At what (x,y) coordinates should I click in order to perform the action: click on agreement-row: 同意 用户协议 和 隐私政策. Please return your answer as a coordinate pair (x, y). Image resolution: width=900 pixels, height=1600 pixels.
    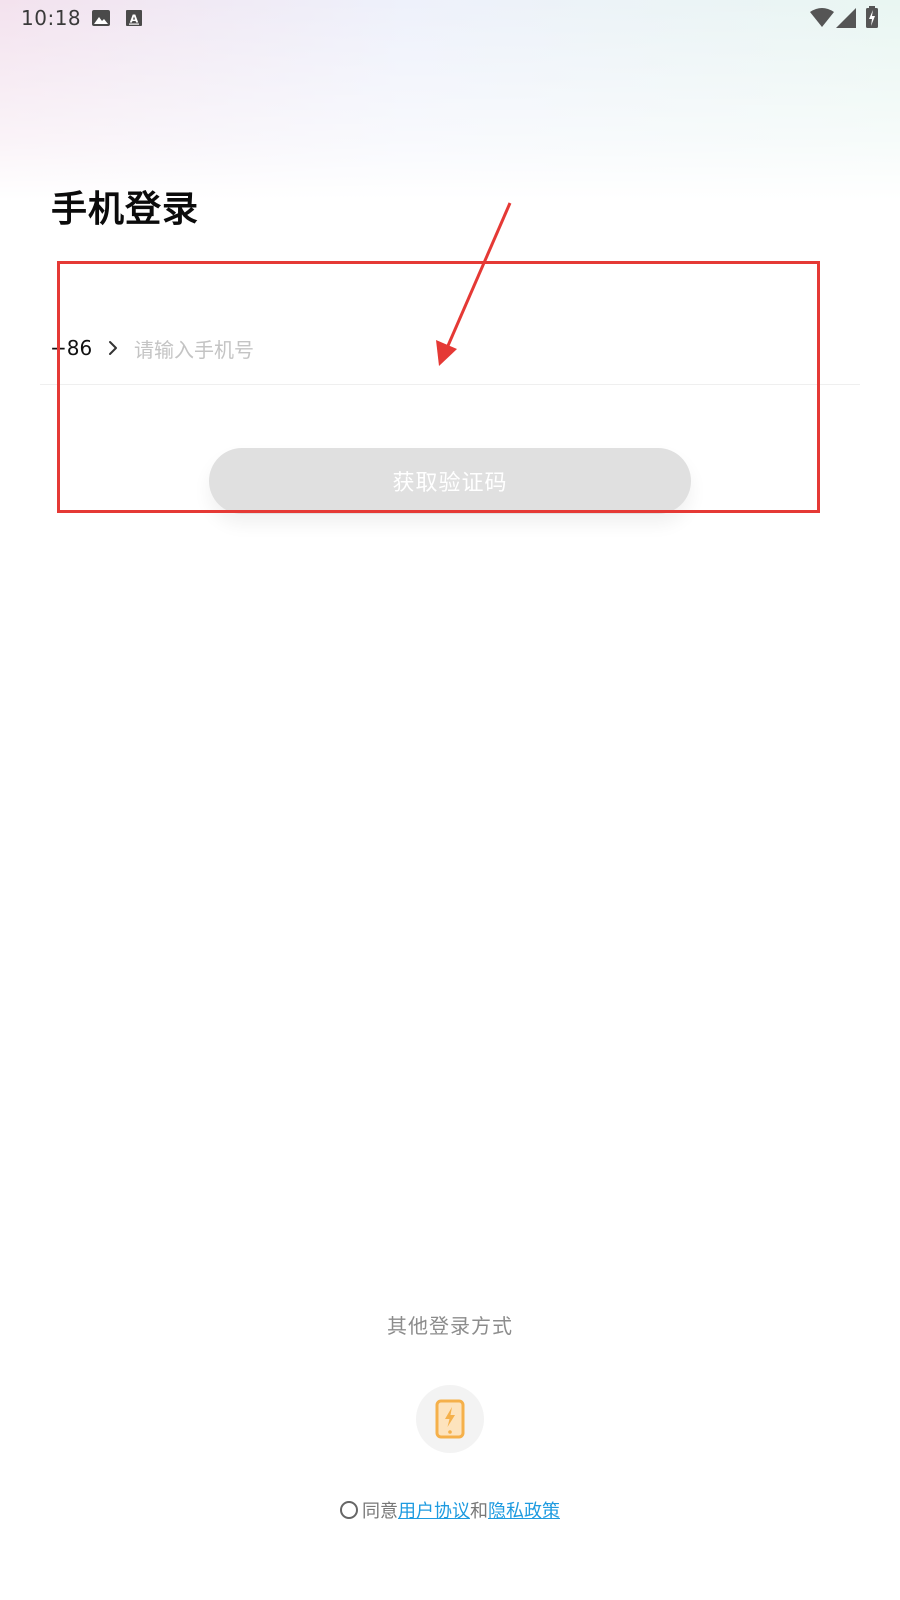
    Looking at the image, I should click on (450, 1510).